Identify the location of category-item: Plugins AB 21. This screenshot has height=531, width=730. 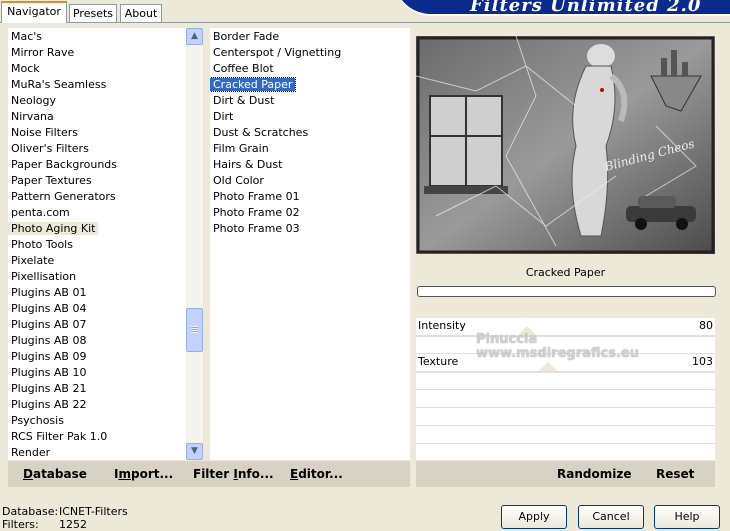
(48, 389).